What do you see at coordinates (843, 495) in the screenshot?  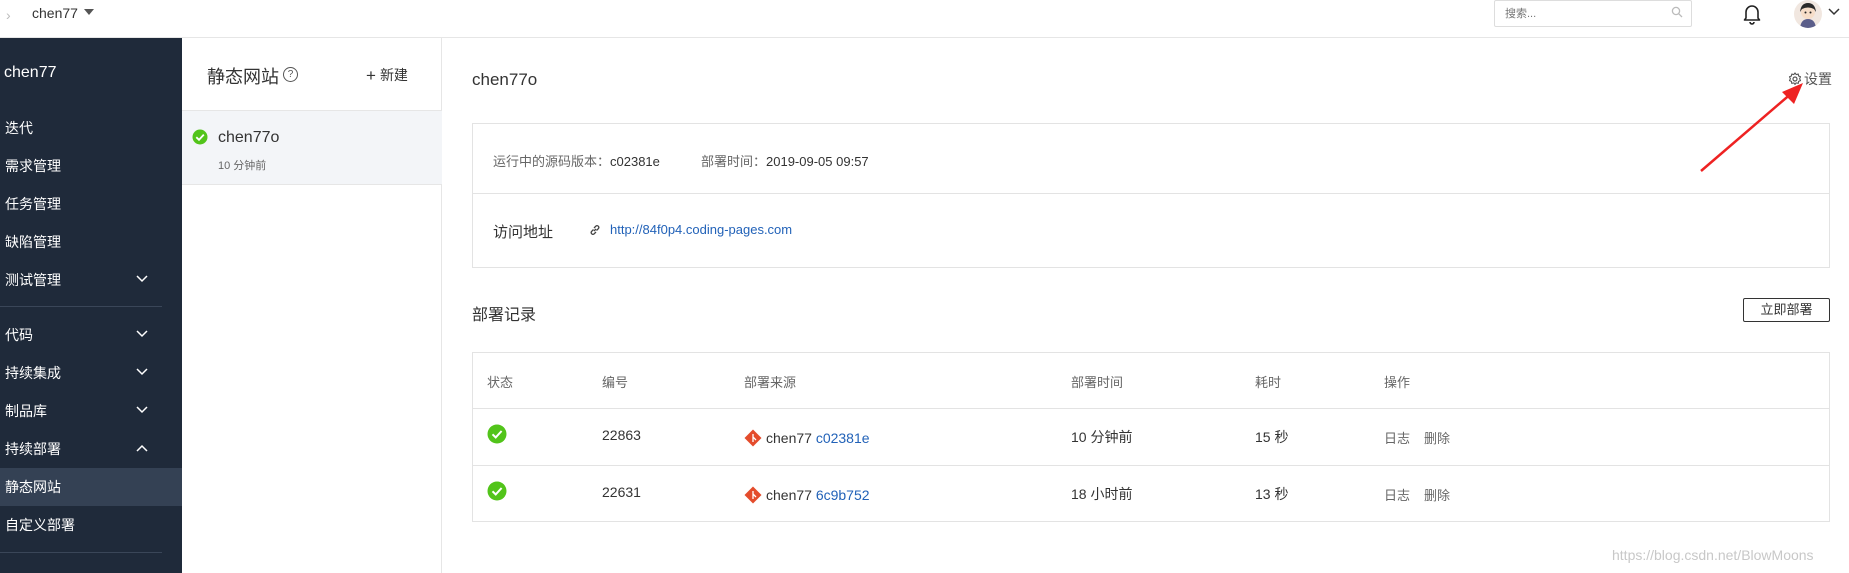 I see `commit-link: 6c9b752` at bounding box center [843, 495].